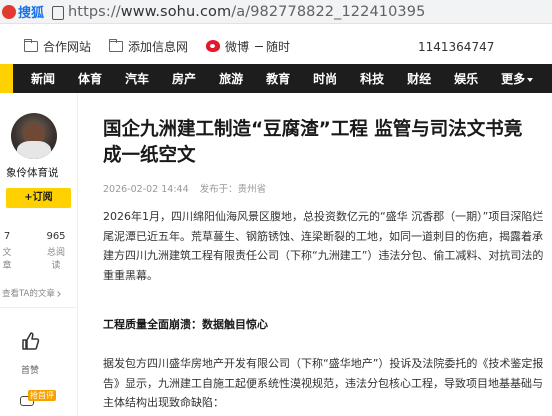  I want to click on stat-label: 文章, so click(7, 259).